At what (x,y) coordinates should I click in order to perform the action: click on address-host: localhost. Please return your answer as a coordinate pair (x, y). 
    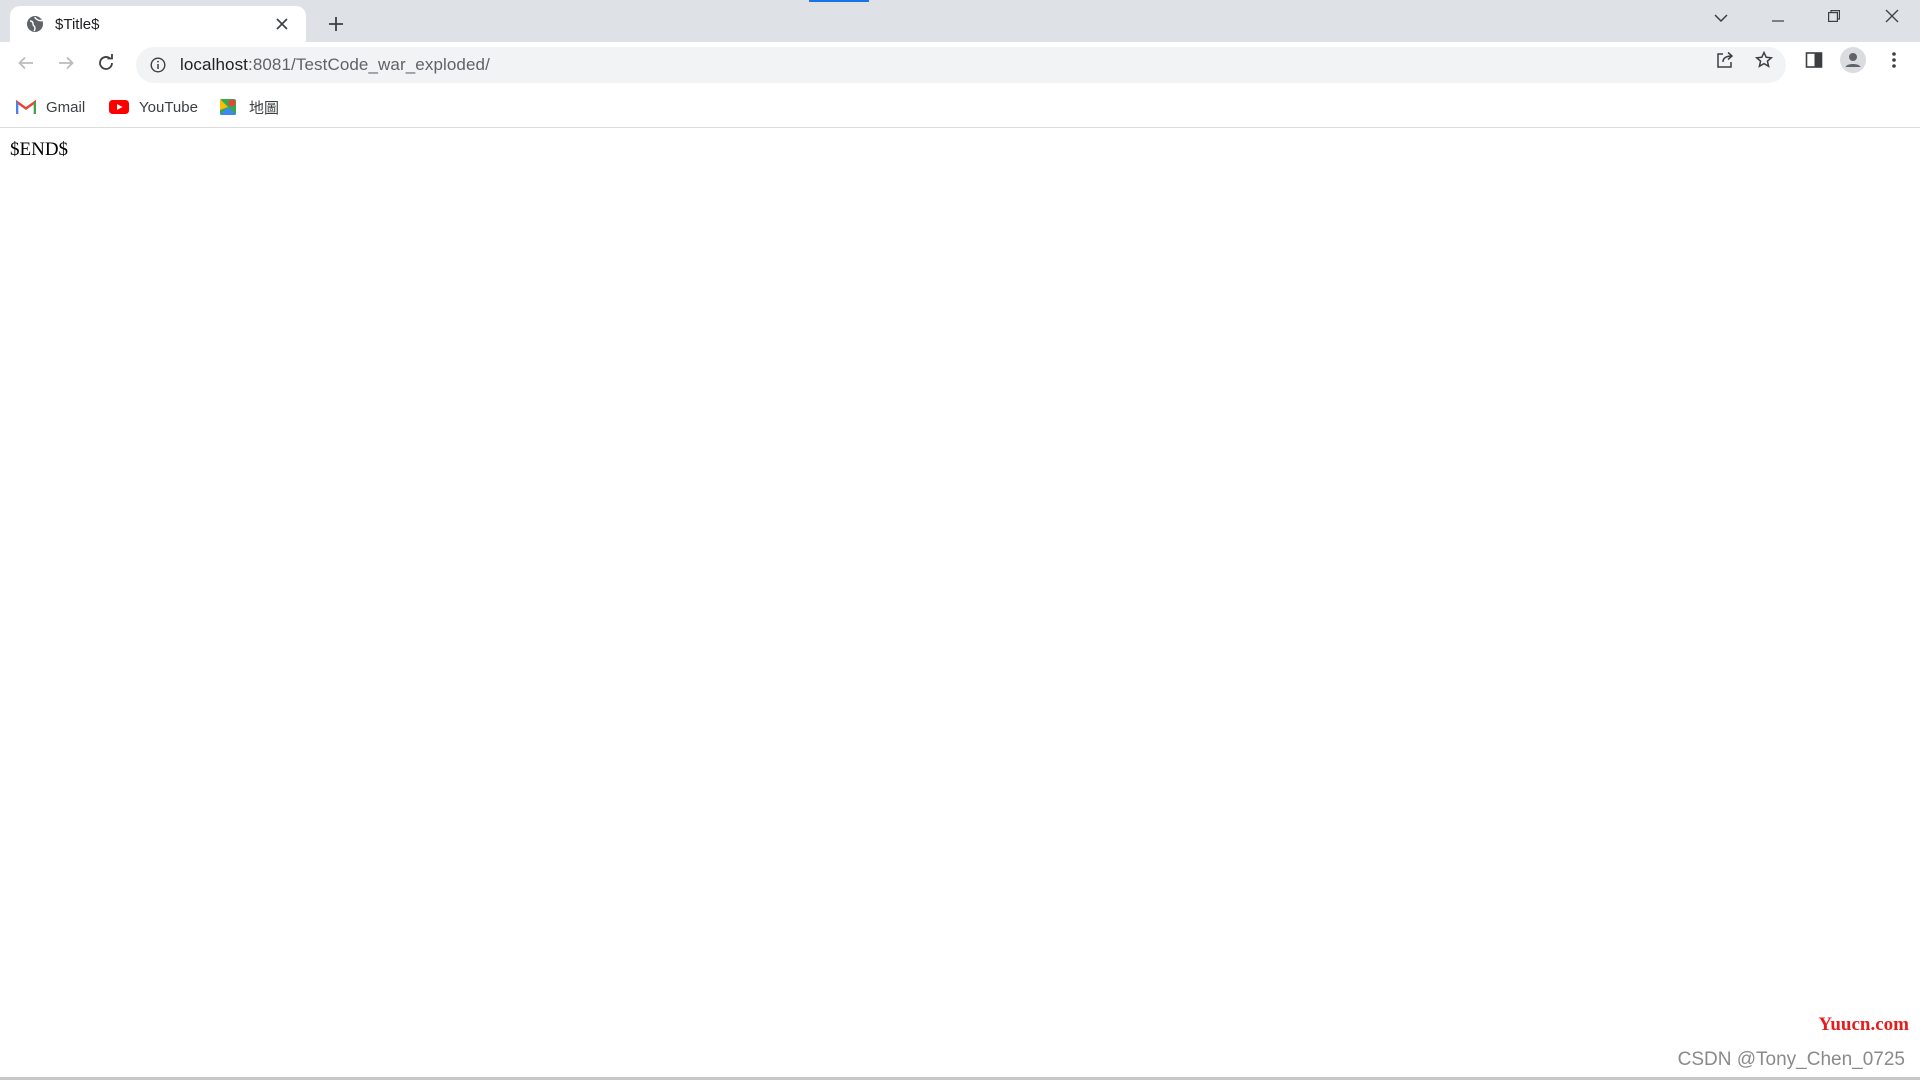
    Looking at the image, I should click on (214, 64).